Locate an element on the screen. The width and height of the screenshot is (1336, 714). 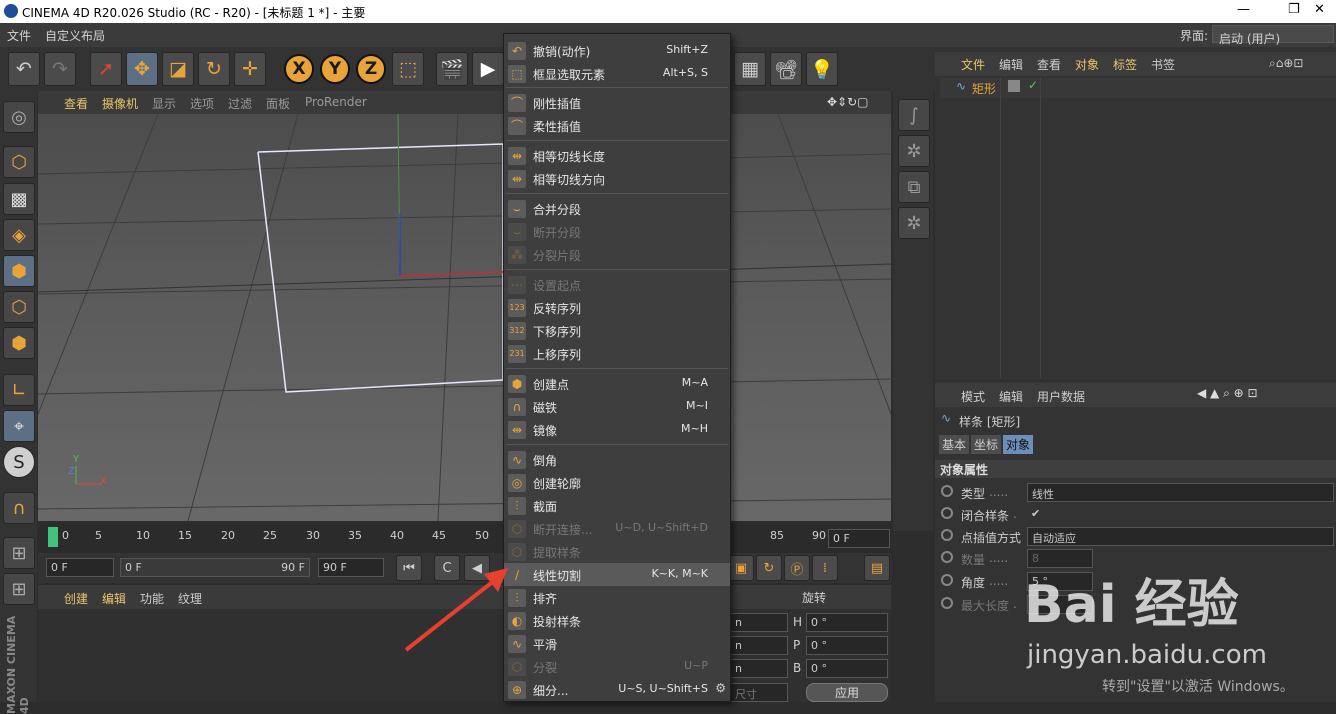
obj-menu-tags: 标签 is located at coordinates (1125, 64).